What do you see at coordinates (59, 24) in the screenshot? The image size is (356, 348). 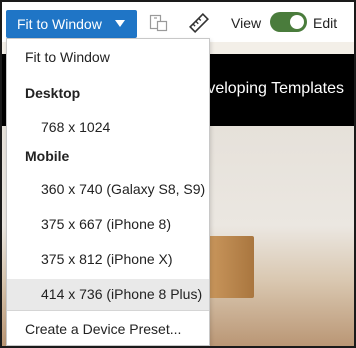 I see `device-select-label: Fit to Window` at bounding box center [59, 24].